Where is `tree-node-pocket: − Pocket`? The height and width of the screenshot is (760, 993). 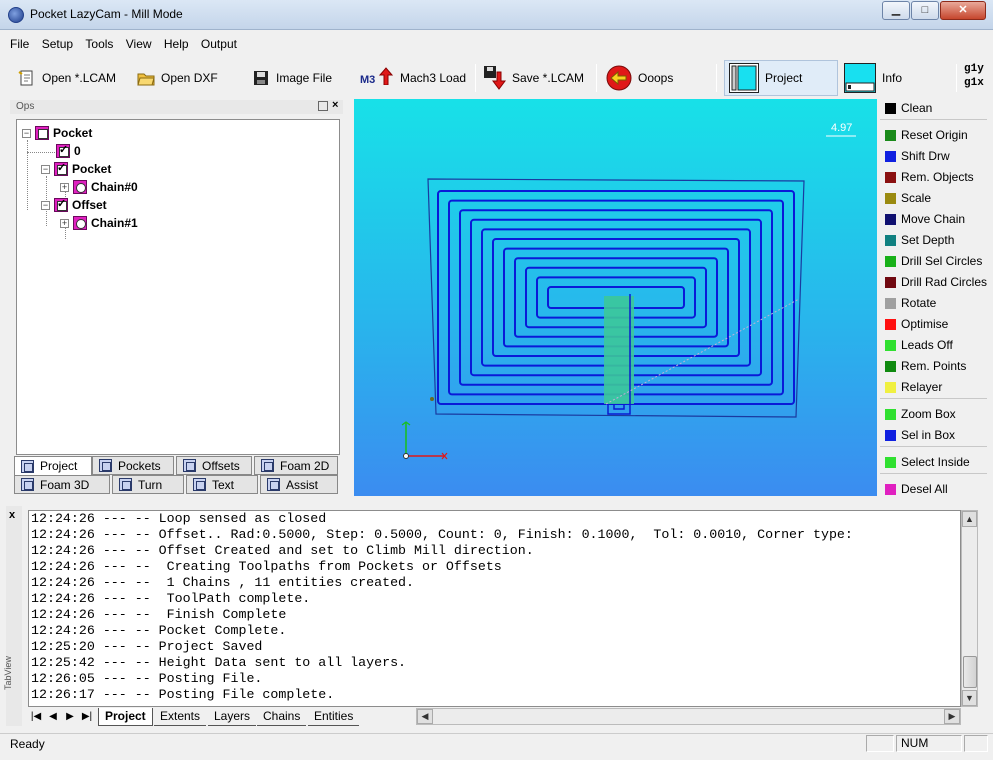
tree-node-pocket: − Pocket is located at coordinates (76, 169).